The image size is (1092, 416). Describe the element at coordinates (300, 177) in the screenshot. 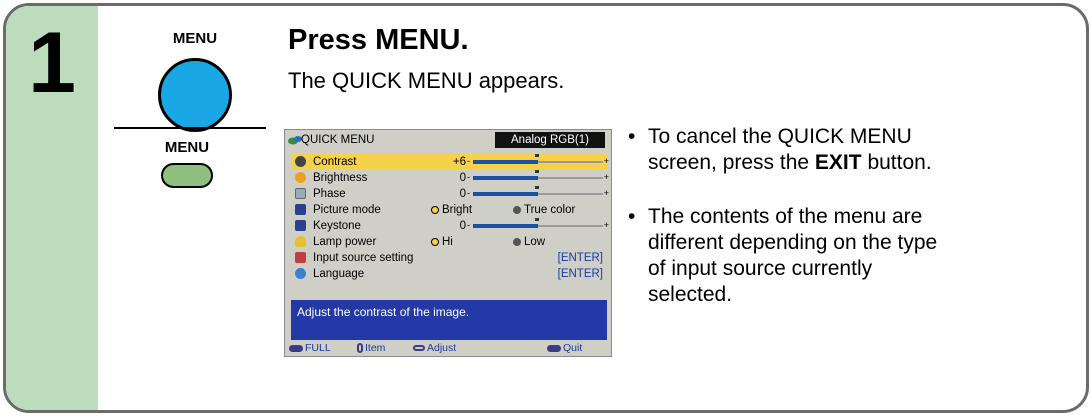

I see `brightness-icon` at that location.